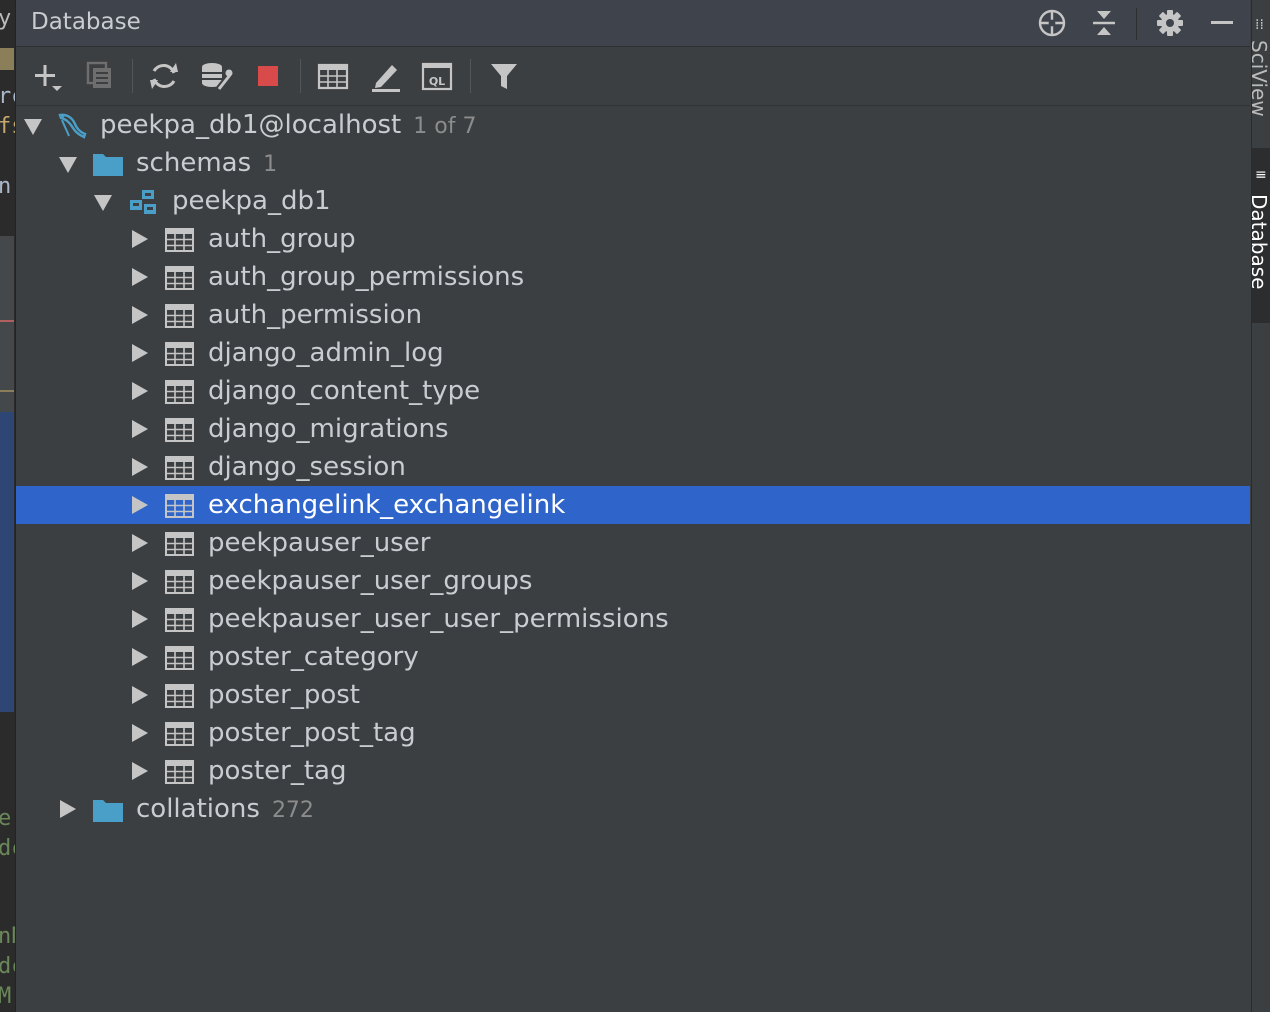 Image resolution: width=1270 pixels, height=1012 pixels. Describe the element at coordinates (633, 467) in the screenshot. I see `table-row: django_session` at that location.